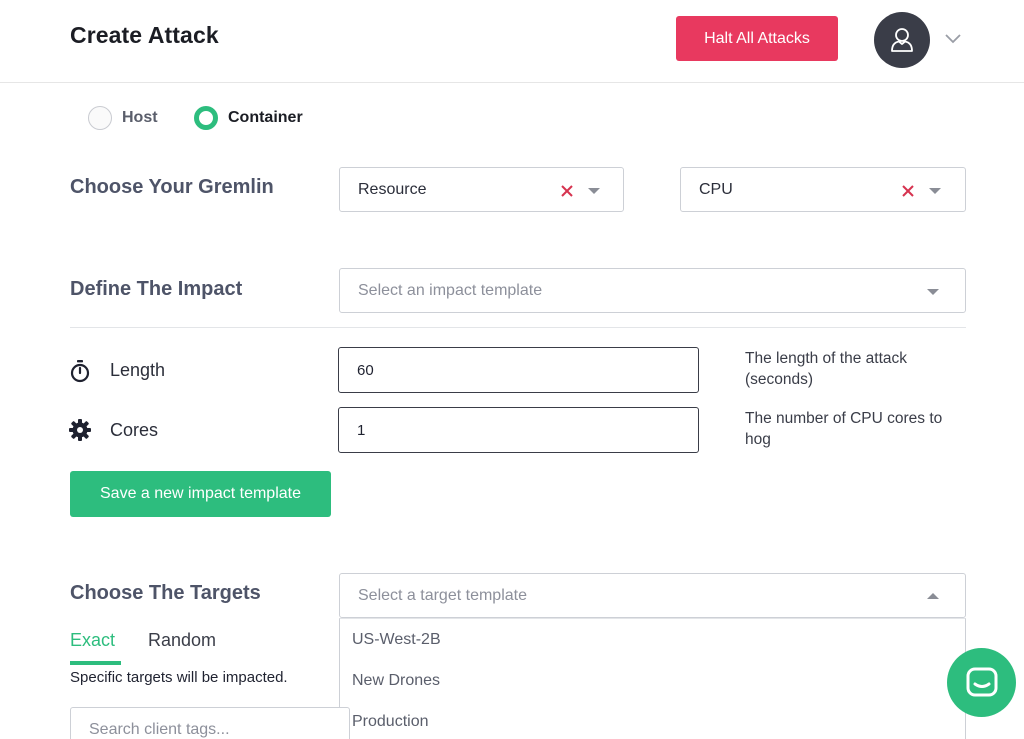 Image resolution: width=1024 pixels, height=739 pixels. What do you see at coordinates (518, 327) in the screenshot?
I see `divider` at bounding box center [518, 327].